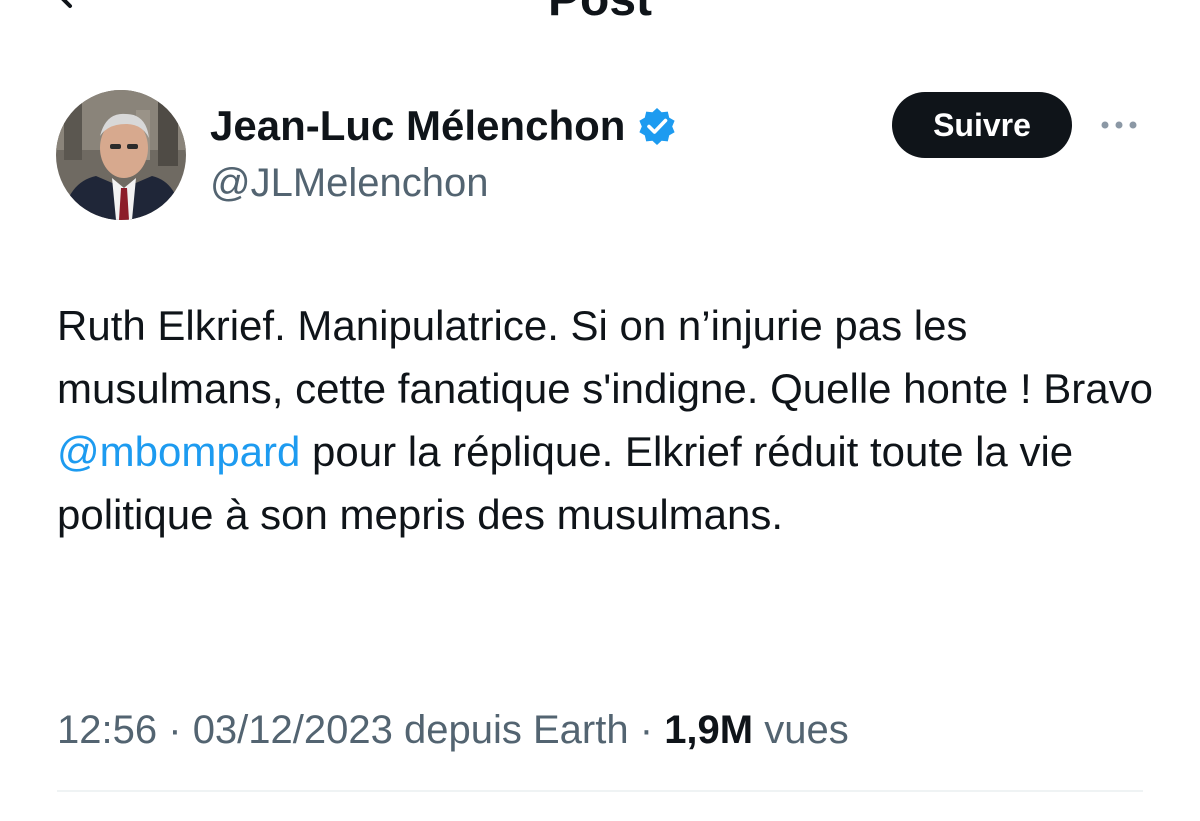 The height and width of the screenshot is (821, 1200). What do you see at coordinates (708, 730) in the screenshot?
I see `views-count: 1,9M` at bounding box center [708, 730].